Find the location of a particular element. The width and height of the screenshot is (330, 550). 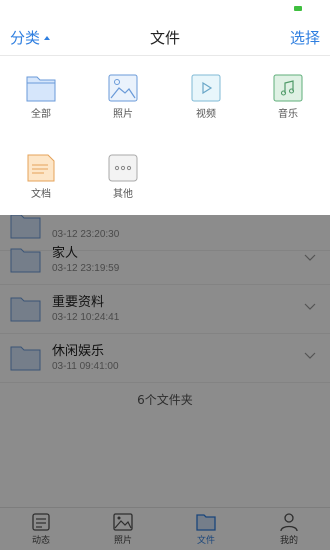

header-bar: 分类 文件 选择 is located at coordinates (165, 37).